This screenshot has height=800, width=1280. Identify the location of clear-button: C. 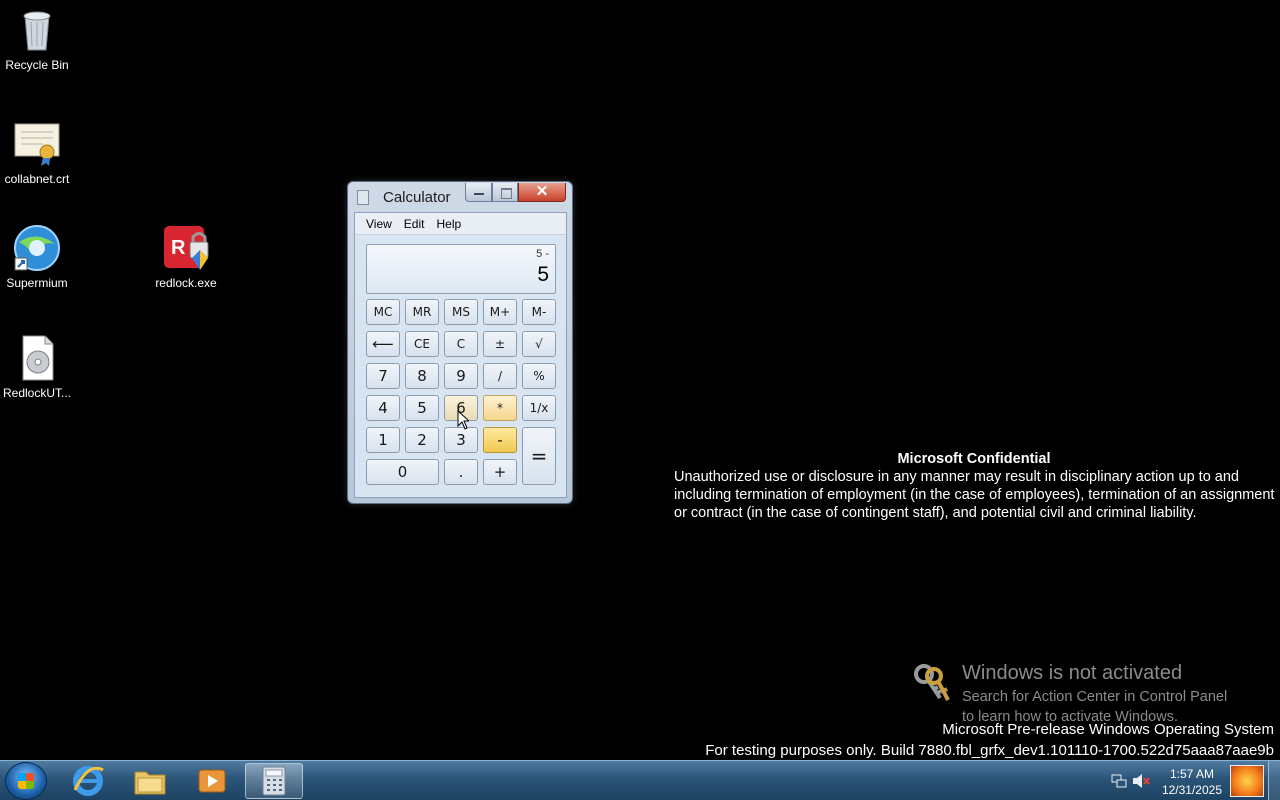
(461, 344).